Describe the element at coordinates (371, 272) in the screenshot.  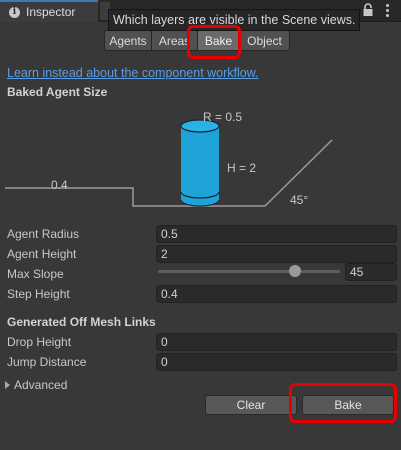
I see `max-slope-field: 45` at that location.